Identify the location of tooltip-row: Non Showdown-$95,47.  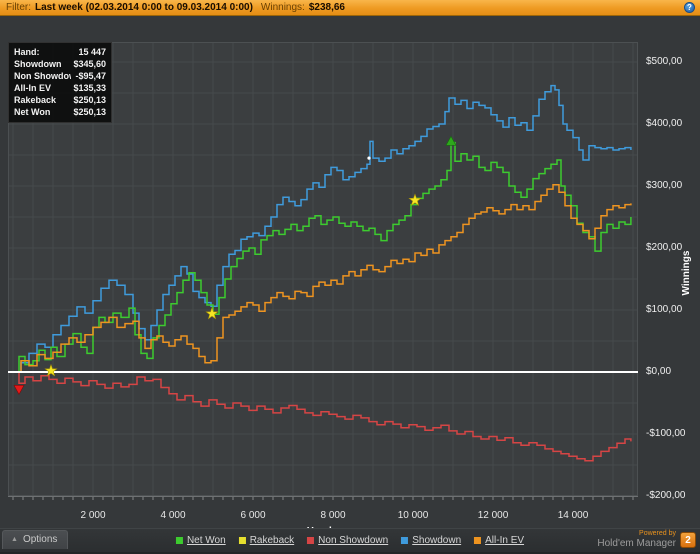
(60, 76).